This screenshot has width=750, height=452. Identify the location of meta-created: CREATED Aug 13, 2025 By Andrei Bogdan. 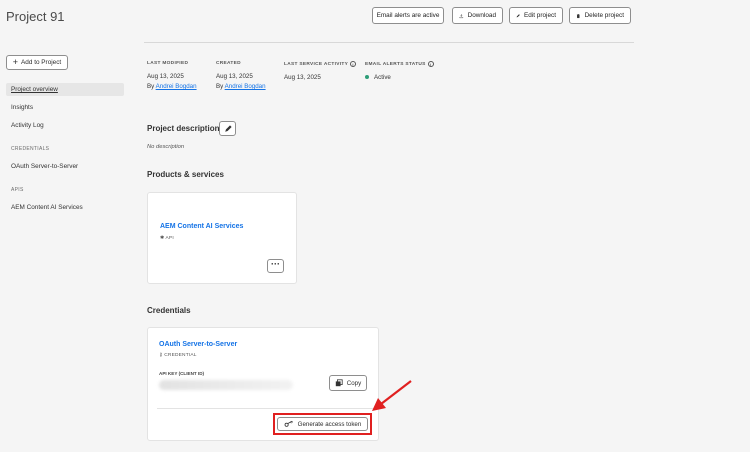
(241, 75).